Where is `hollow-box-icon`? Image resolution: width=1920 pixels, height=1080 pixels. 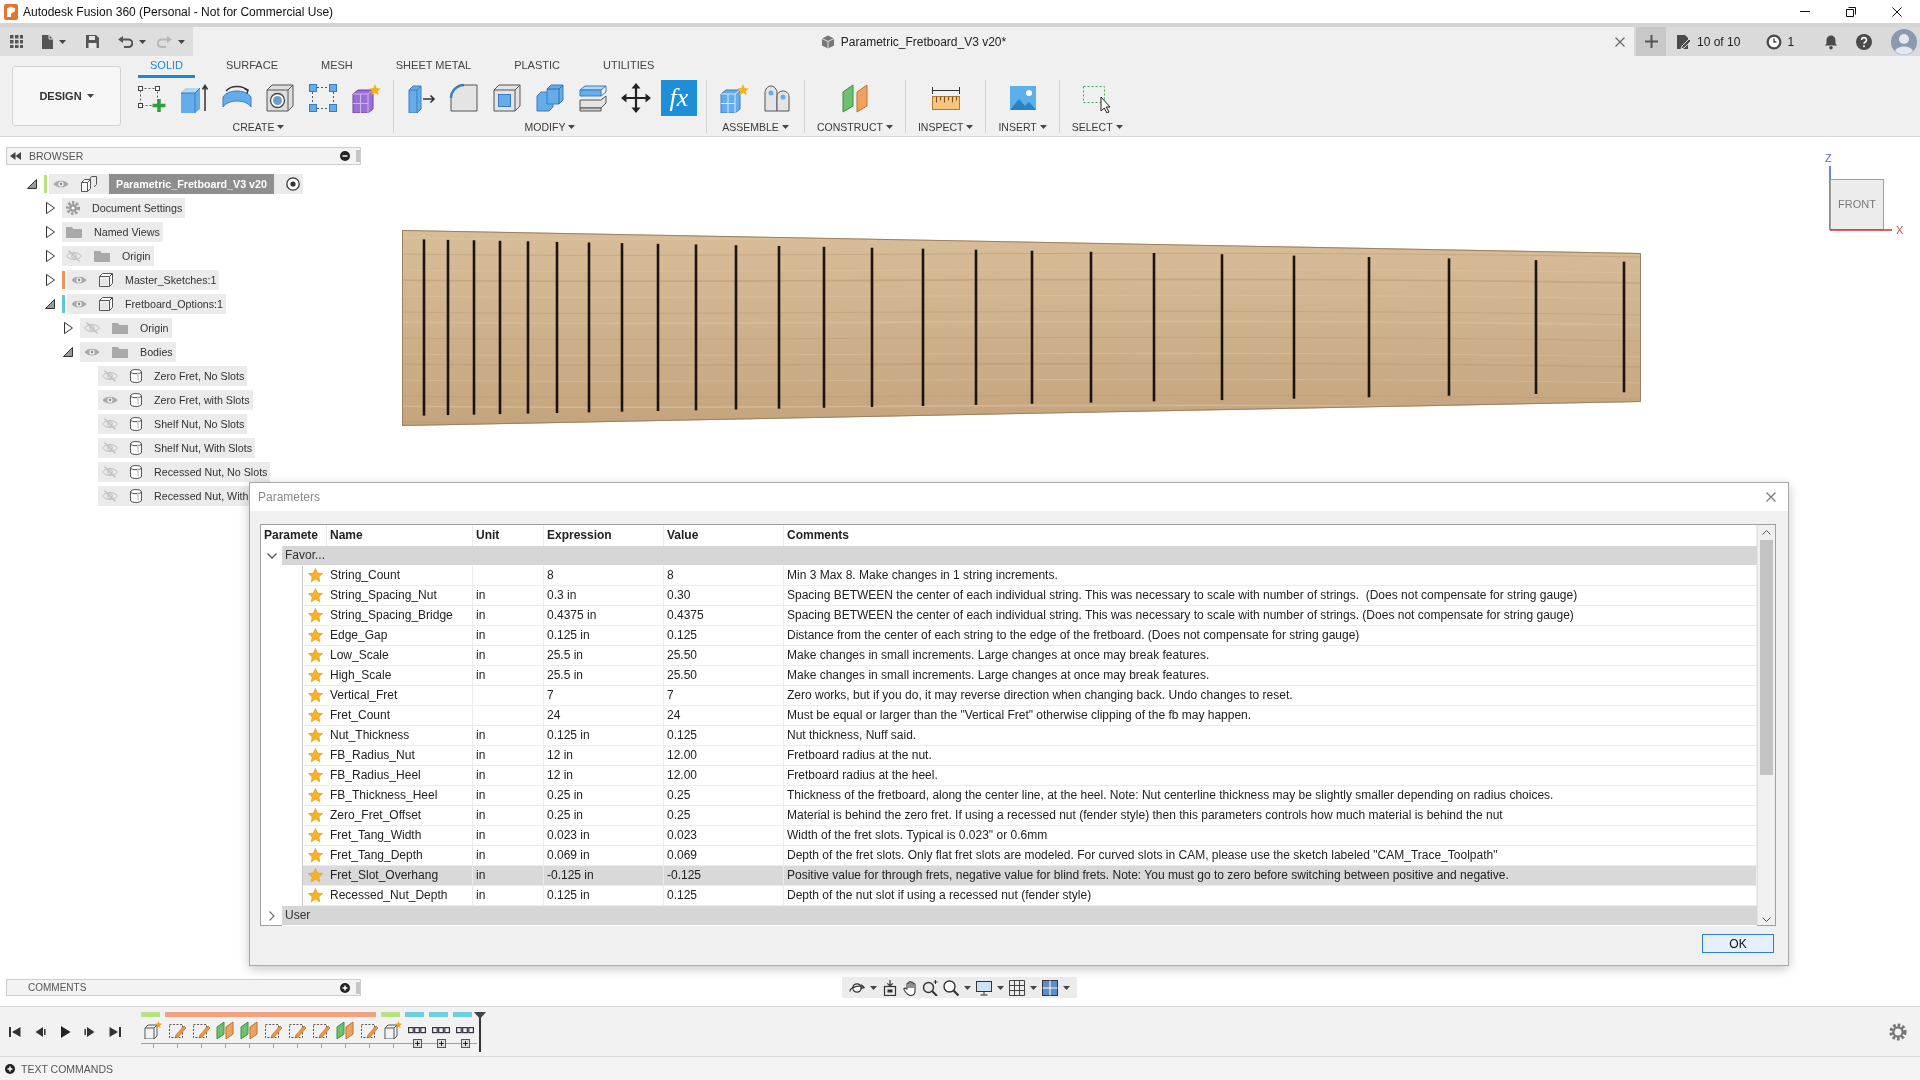 hollow-box-icon is located at coordinates (507, 98).